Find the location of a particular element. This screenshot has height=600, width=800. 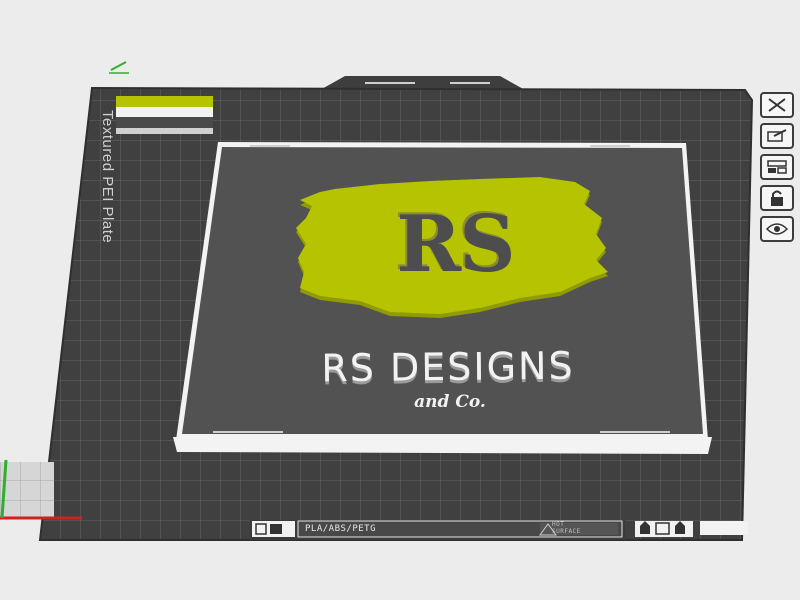

model-title: RS DESIGNS is located at coordinates (448, 367).